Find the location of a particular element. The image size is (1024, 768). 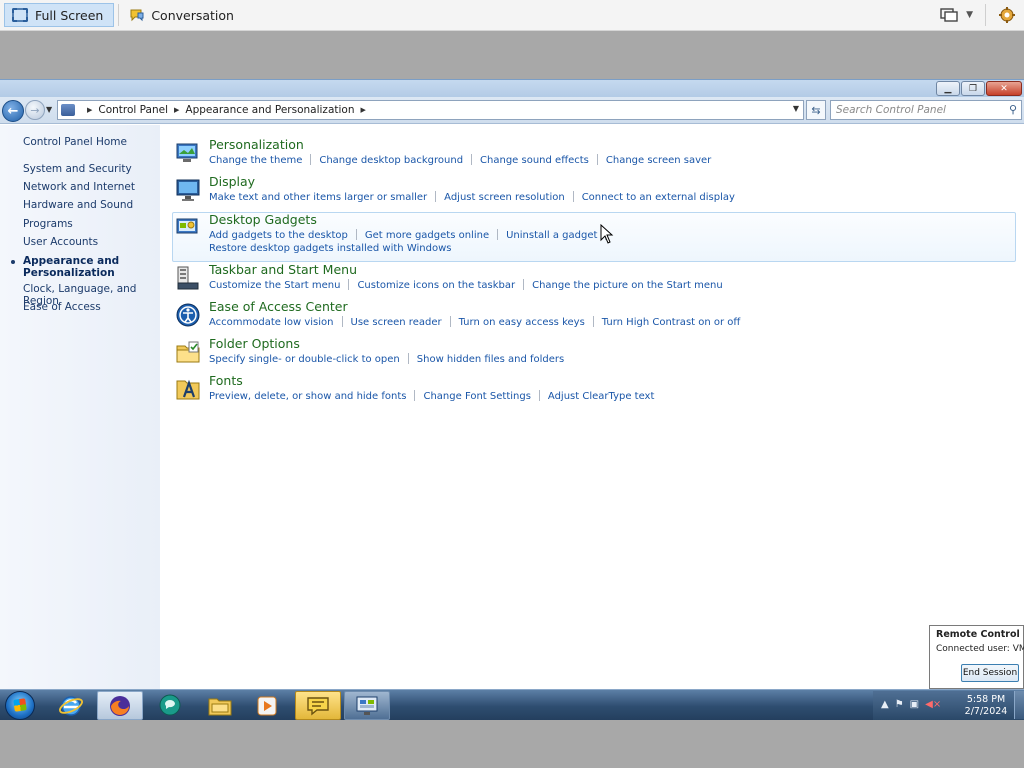

sidebar-item-system-security: System and Security is located at coordinates (77, 169).